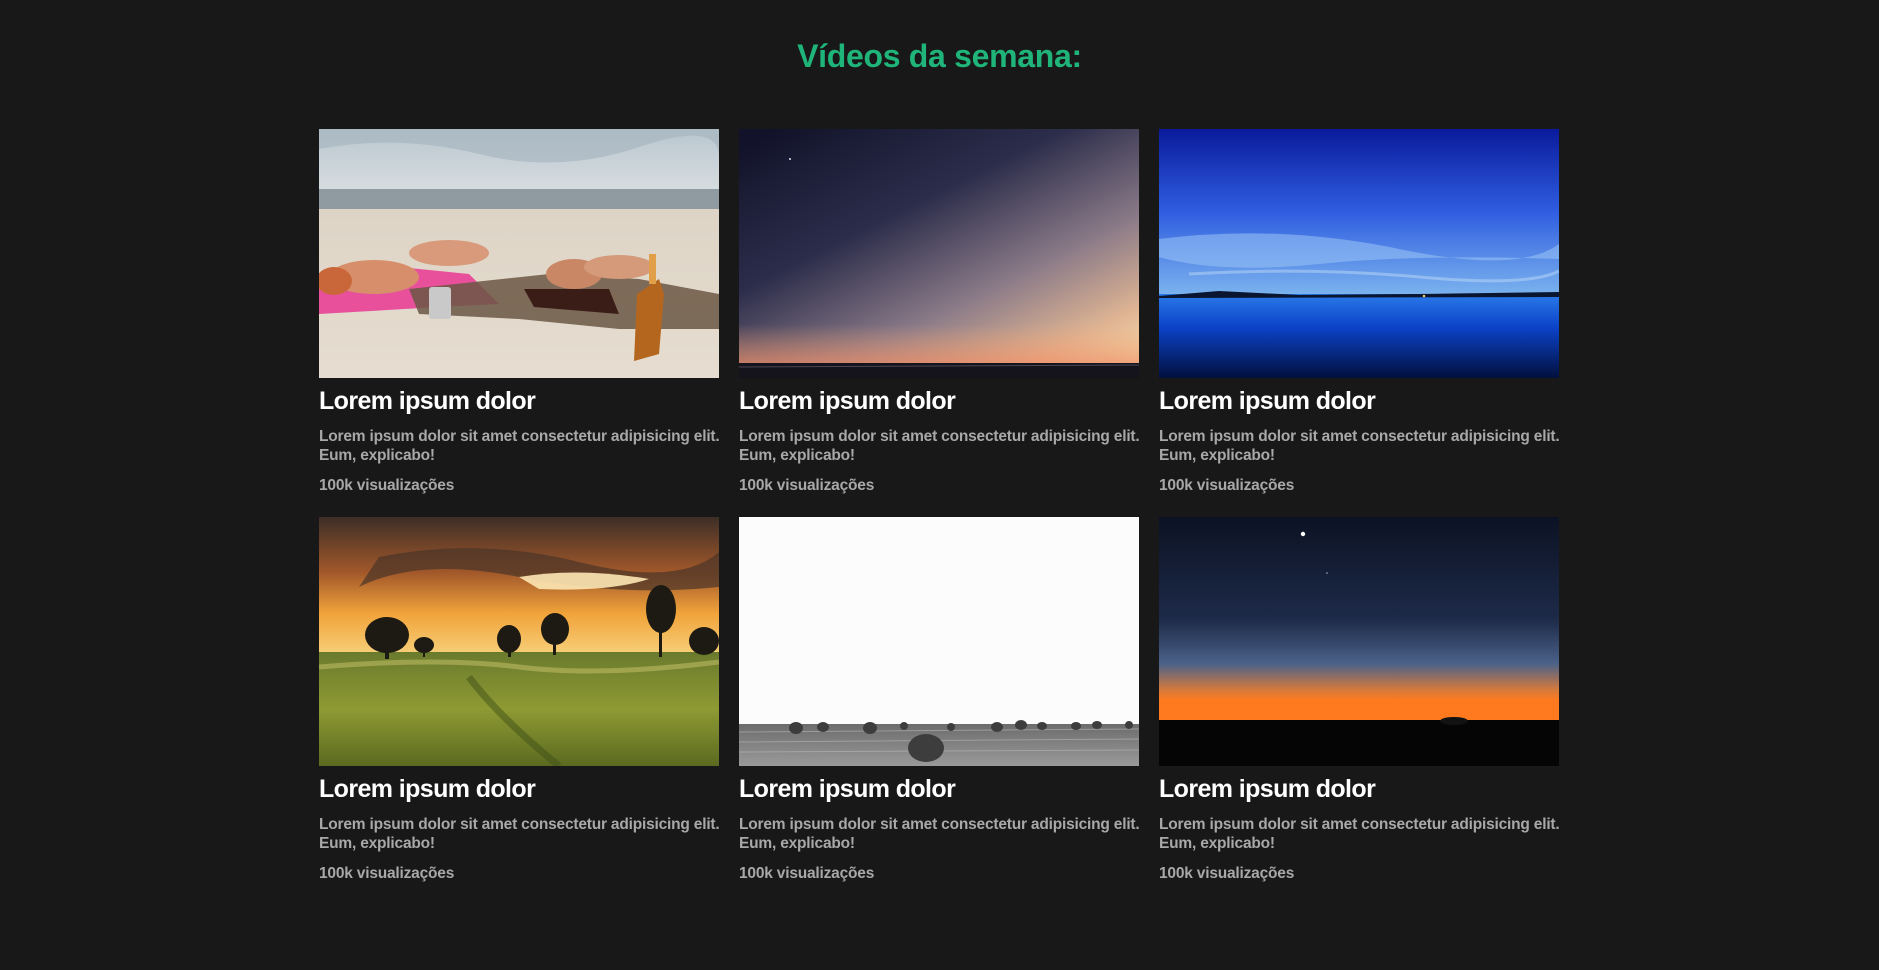 Image resolution: width=1879 pixels, height=970 pixels. What do you see at coordinates (1359, 253) in the screenshot?
I see `video-thumbnail-blue-lake` at bounding box center [1359, 253].